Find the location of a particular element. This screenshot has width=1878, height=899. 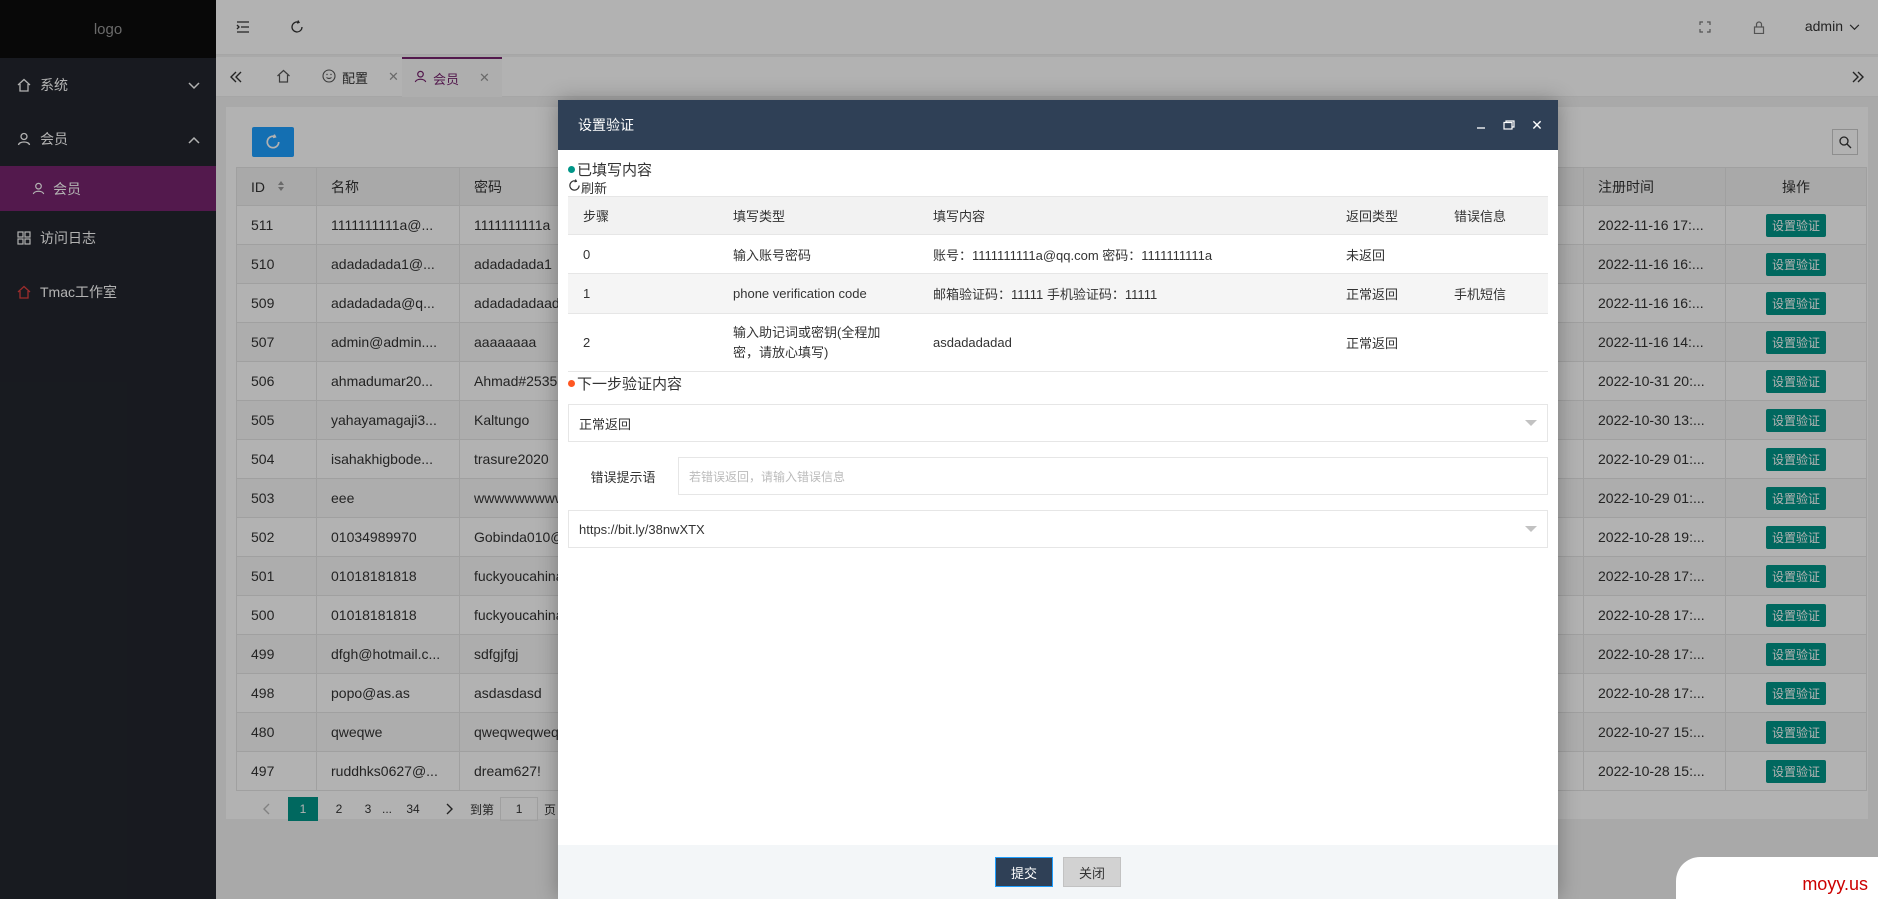

filled-content-title: 已填写内容 is located at coordinates (1058, 169).